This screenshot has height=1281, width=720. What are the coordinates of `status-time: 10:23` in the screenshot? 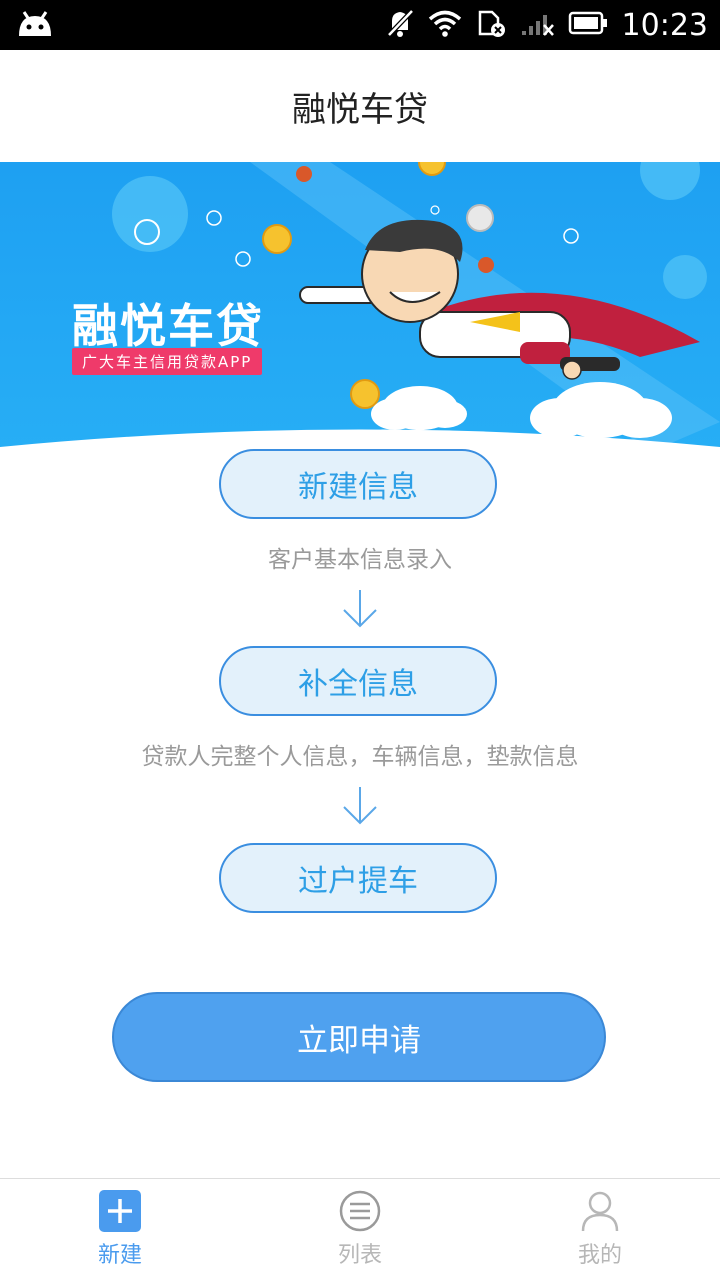 It's located at (664, 25).